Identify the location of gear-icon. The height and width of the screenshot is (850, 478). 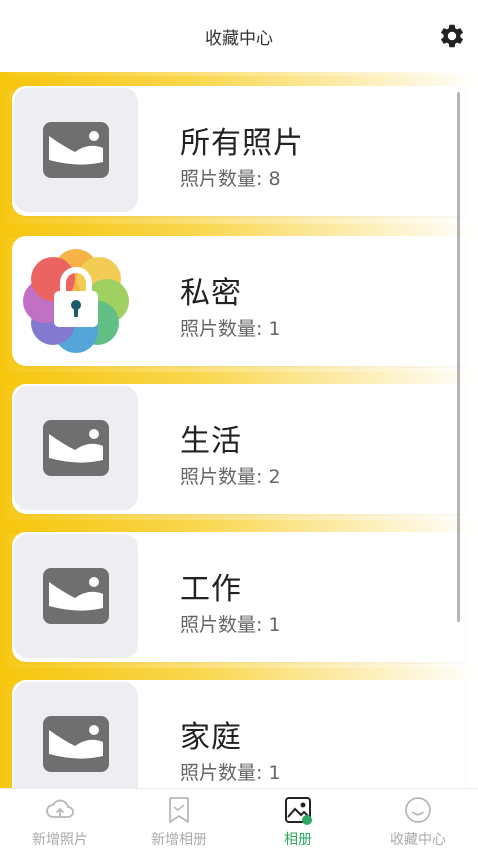
(452, 36).